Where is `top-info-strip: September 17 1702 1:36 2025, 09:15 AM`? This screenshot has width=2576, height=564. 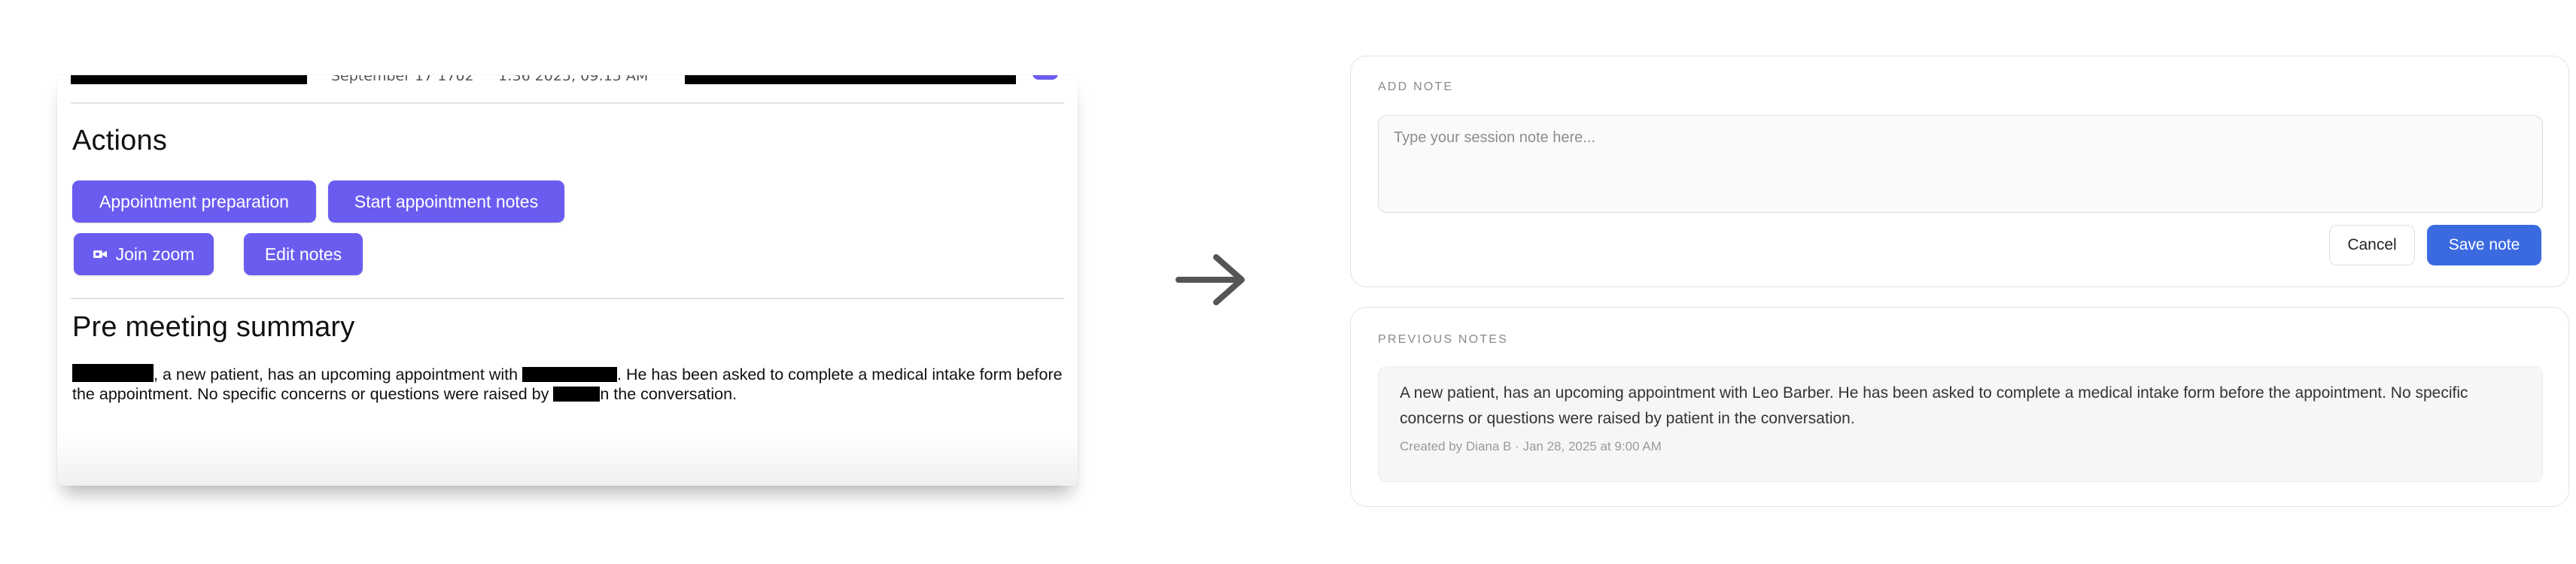 top-info-strip: September 17 1702 1:36 2025, 09:15 AM is located at coordinates (567, 79).